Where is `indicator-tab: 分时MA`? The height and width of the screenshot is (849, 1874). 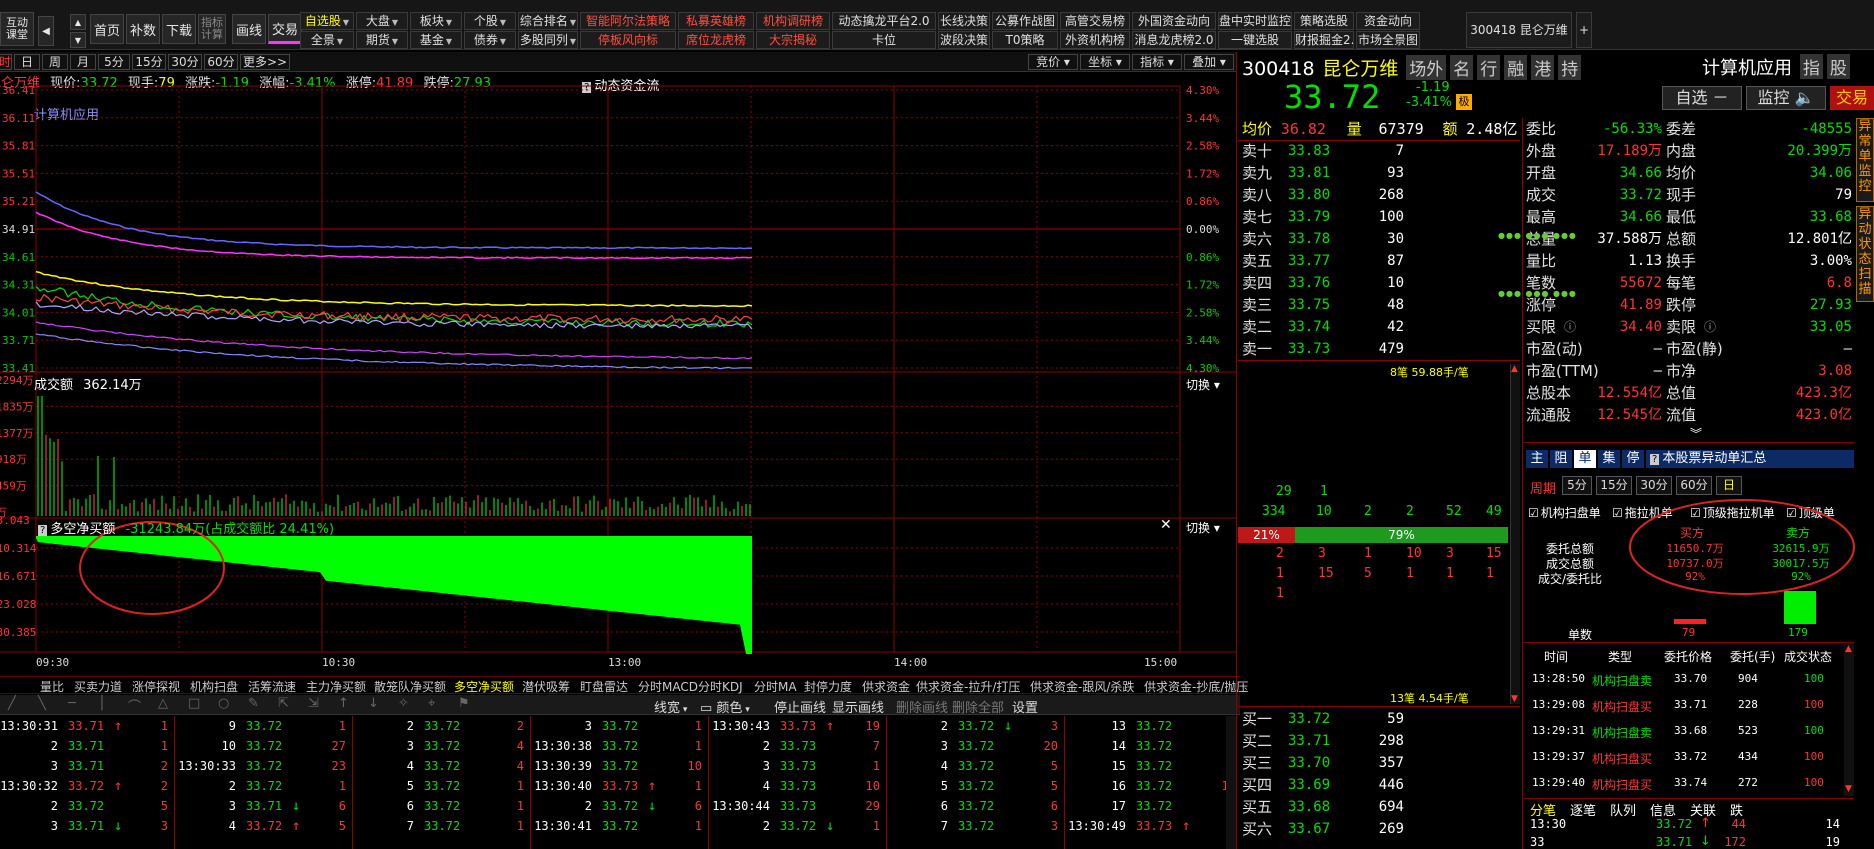
indicator-tab: 分时MA is located at coordinates (775, 686).